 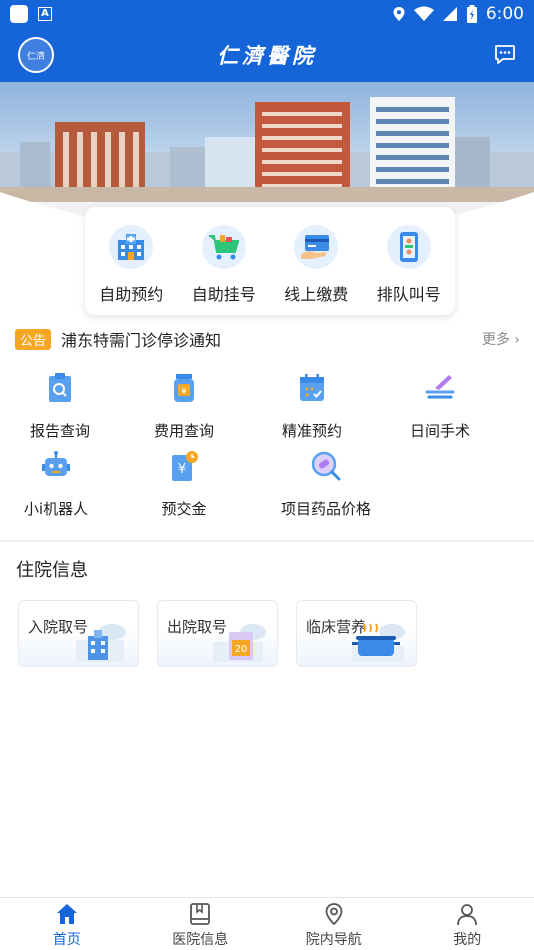 What do you see at coordinates (223, 247) in the screenshot?
I see `shopping-cart-icon` at bounding box center [223, 247].